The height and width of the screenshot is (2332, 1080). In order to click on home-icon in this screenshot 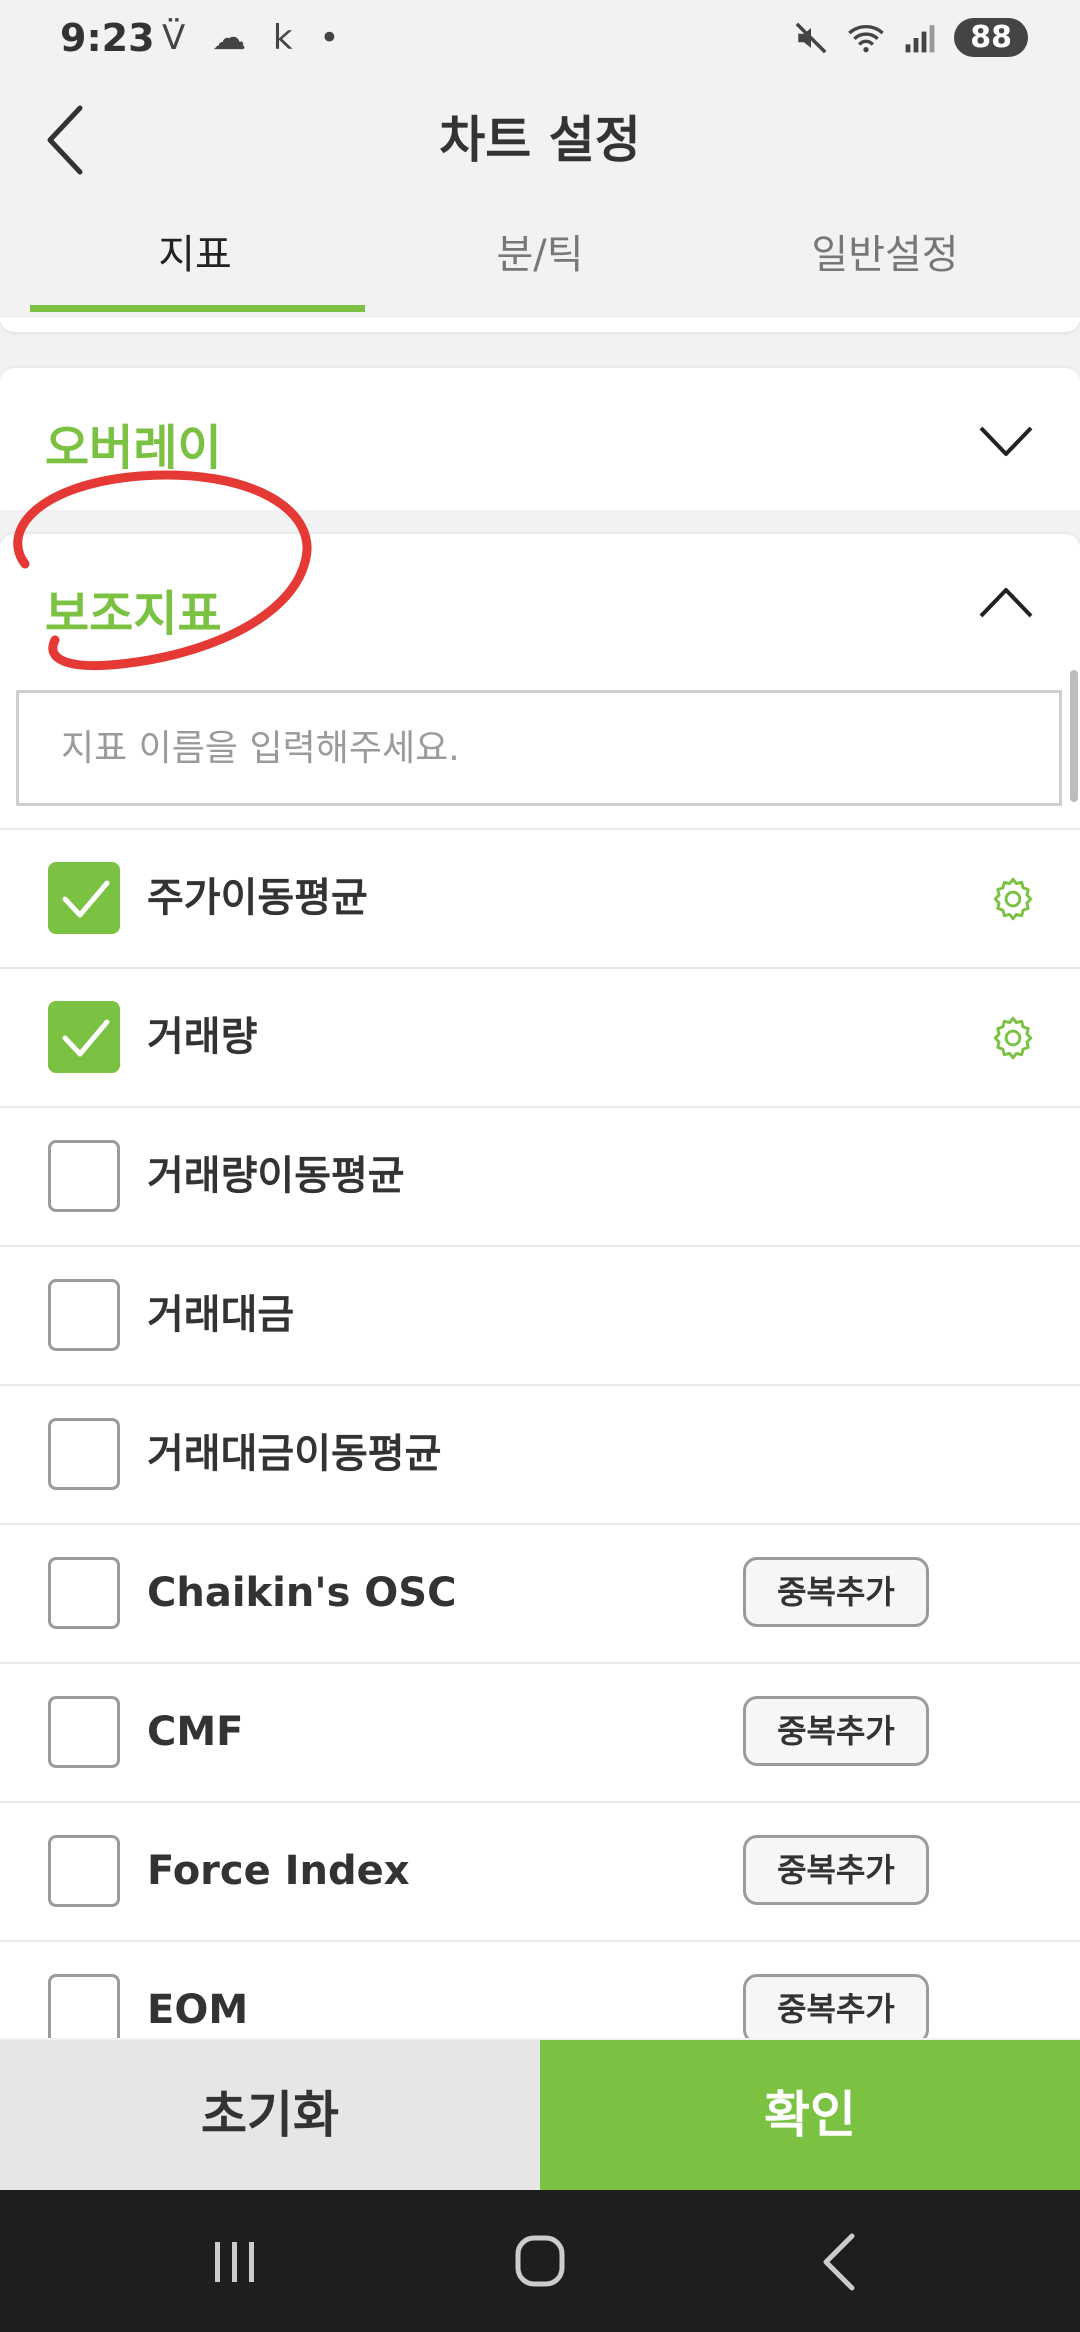, I will do `click(540, 2262)`.